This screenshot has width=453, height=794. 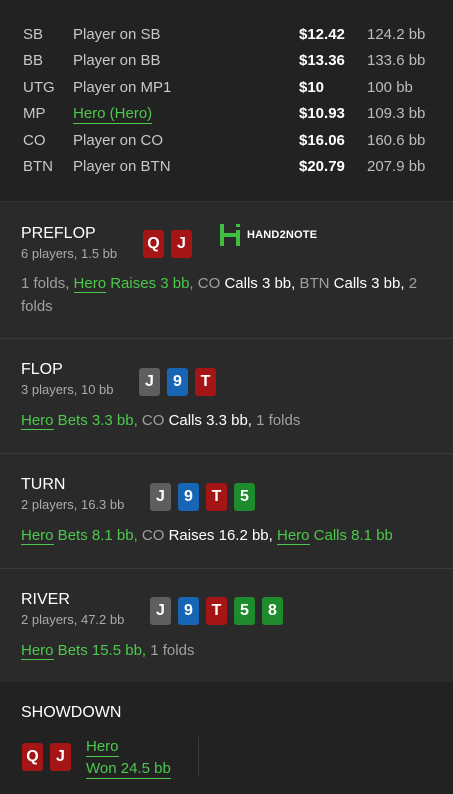 I want to click on street-name: TURN, so click(x=43, y=484).